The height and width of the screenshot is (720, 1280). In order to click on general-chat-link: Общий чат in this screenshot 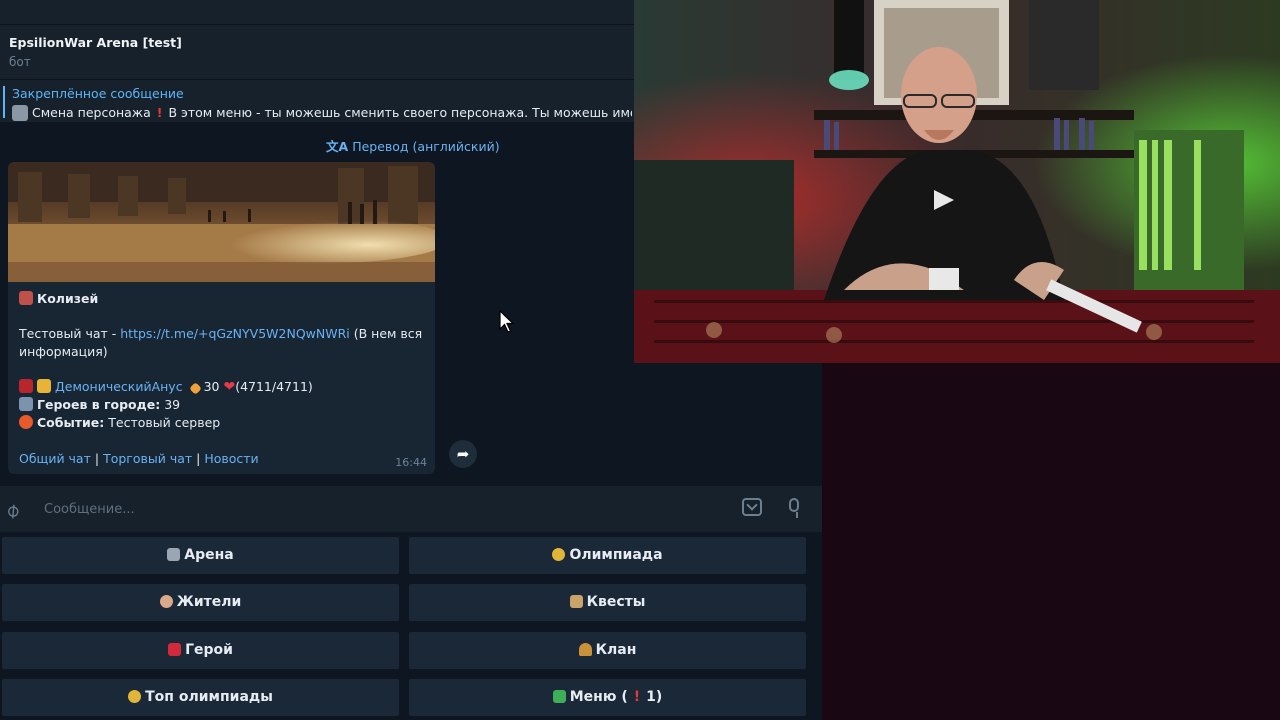, I will do `click(55, 458)`.